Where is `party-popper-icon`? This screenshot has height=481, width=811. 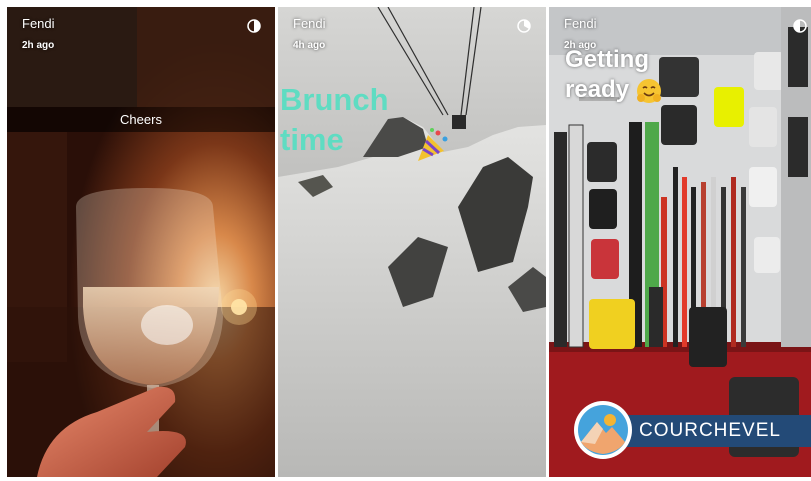 party-popper-icon is located at coordinates (433, 144).